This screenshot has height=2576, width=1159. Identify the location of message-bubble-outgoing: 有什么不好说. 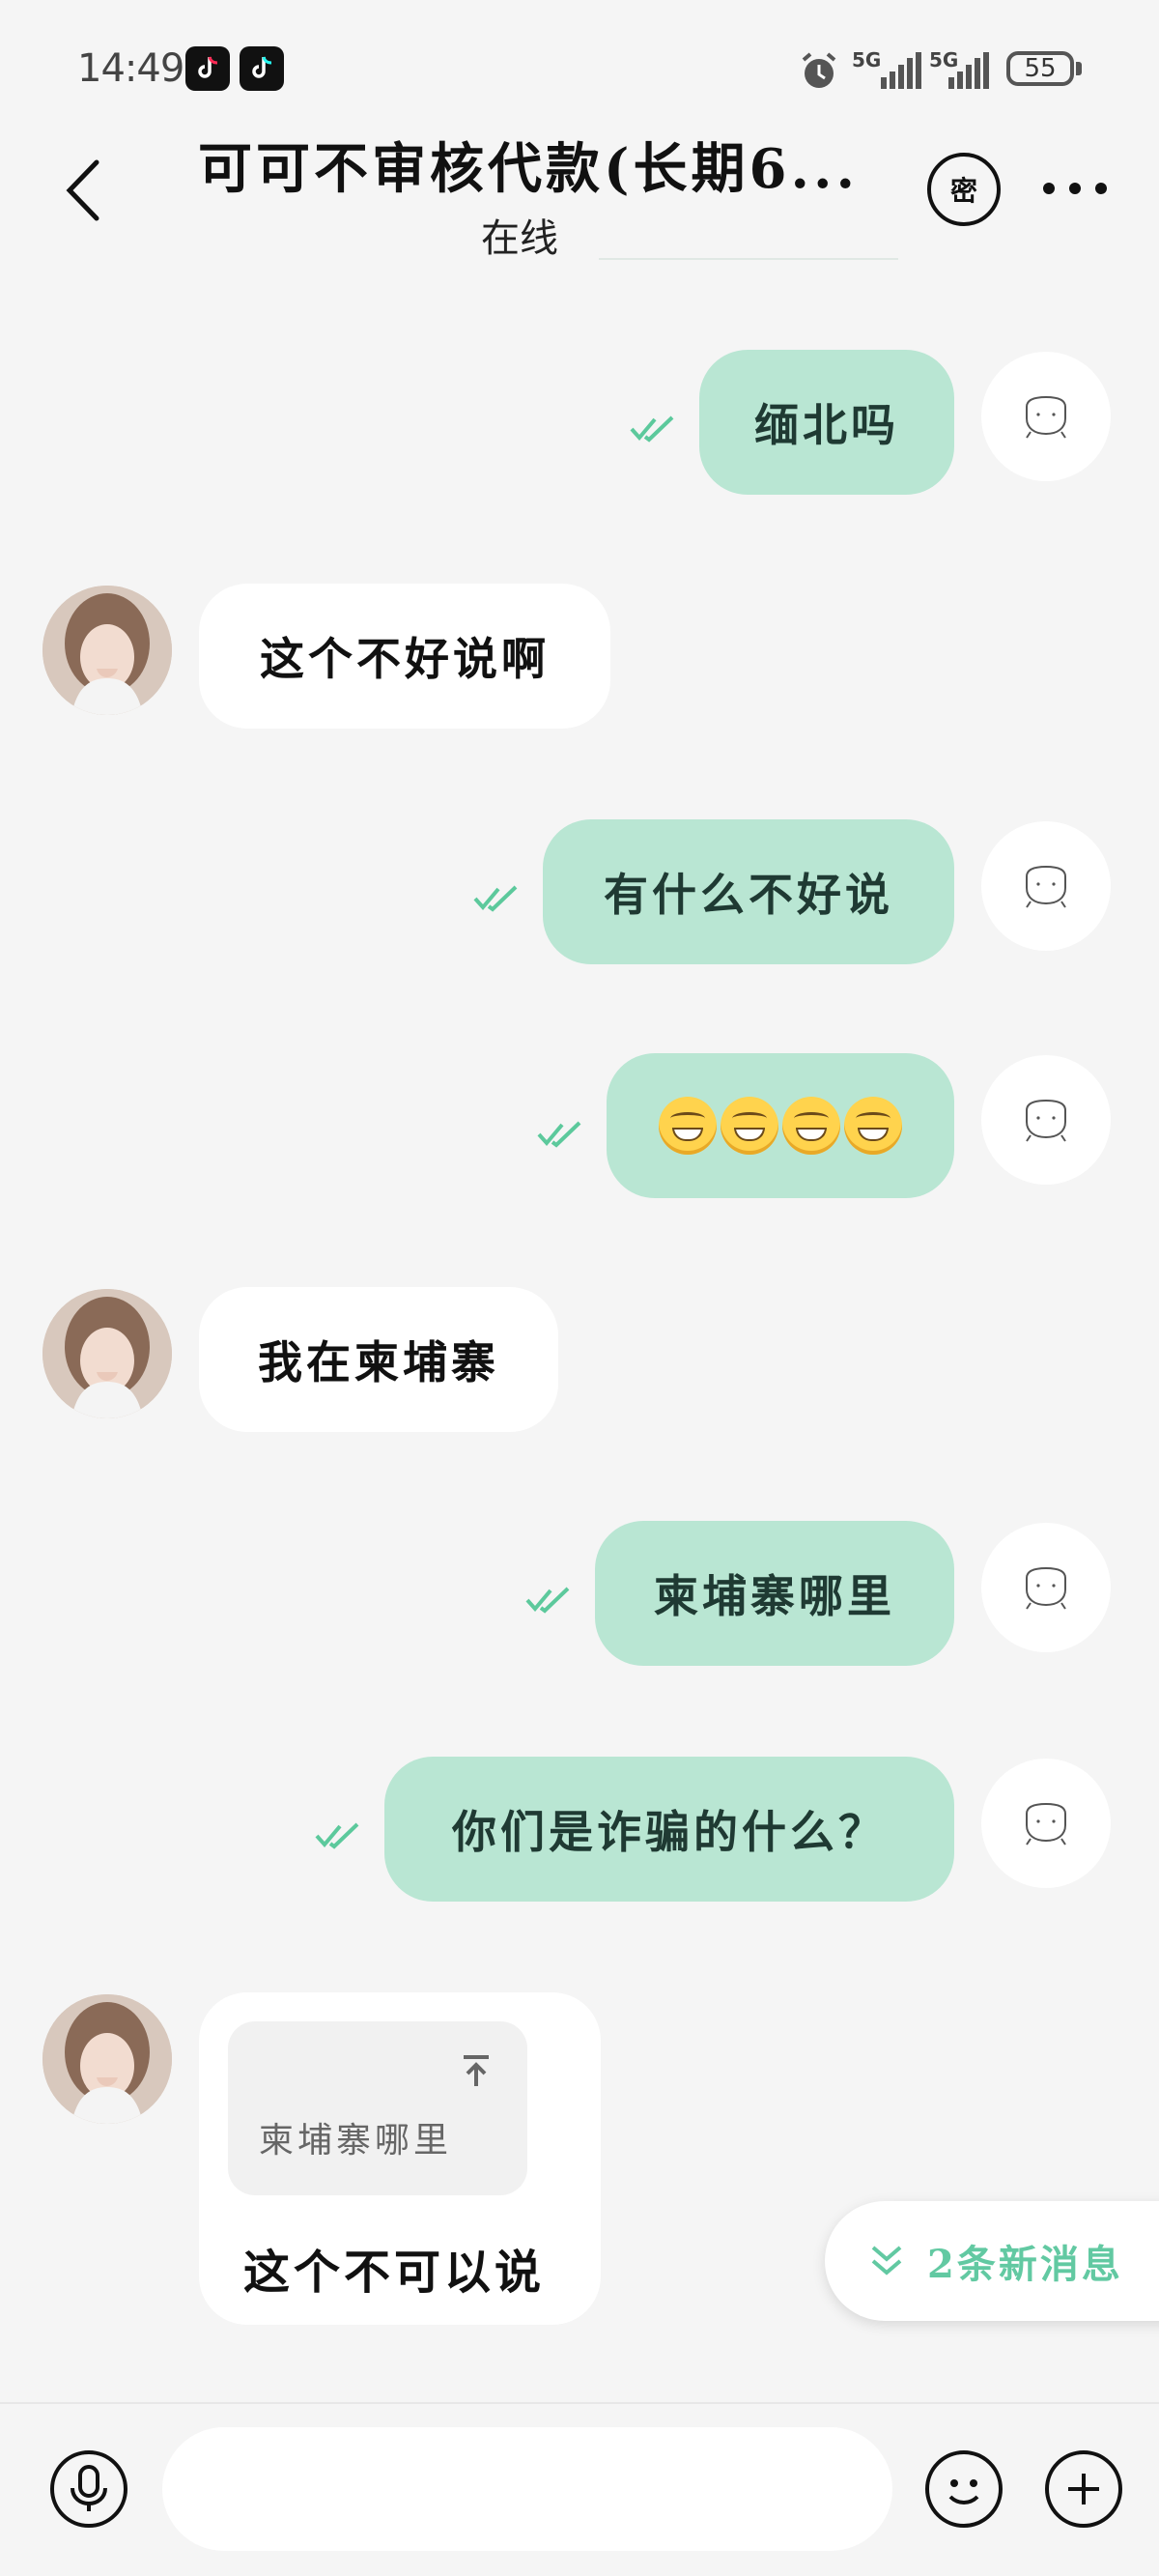
(748, 892).